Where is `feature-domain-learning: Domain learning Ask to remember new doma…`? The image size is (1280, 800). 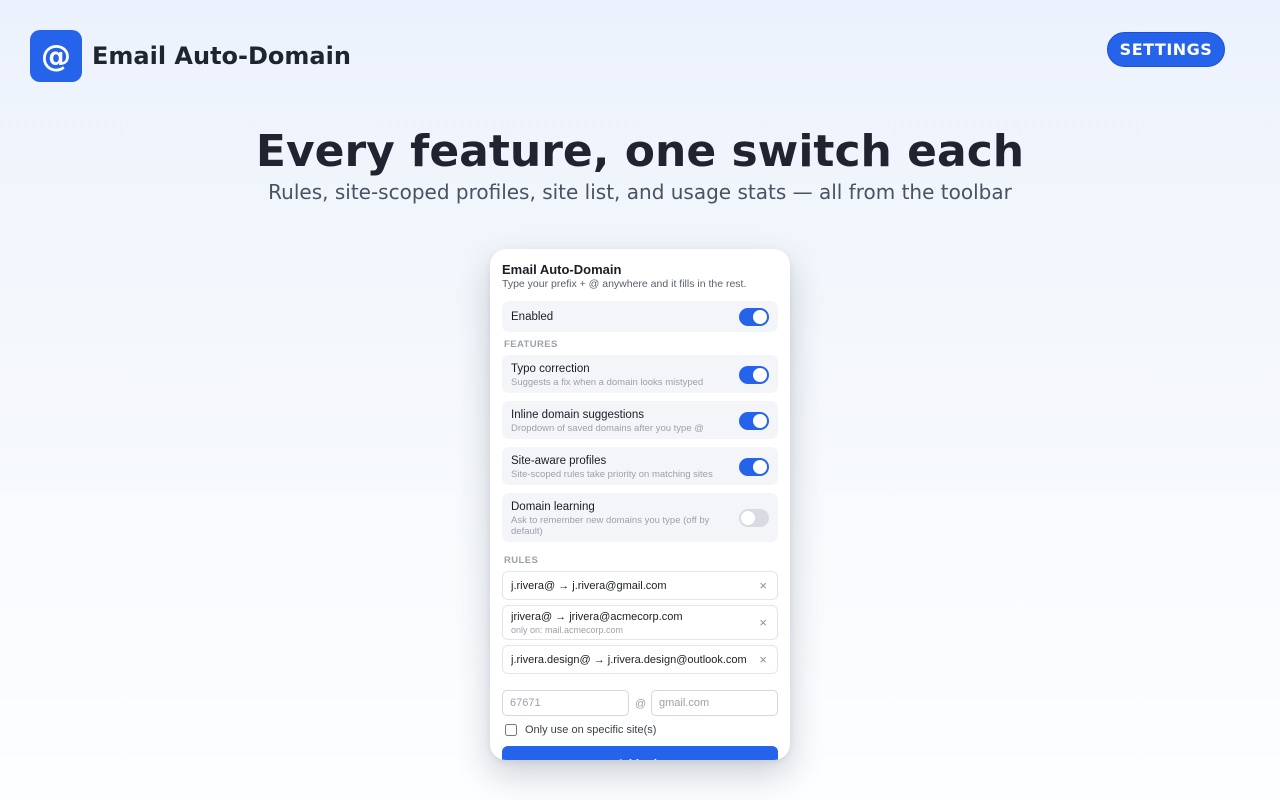
feature-domain-learning: Domain learning Ask to remember new doma… is located at coordinates (640, 517).